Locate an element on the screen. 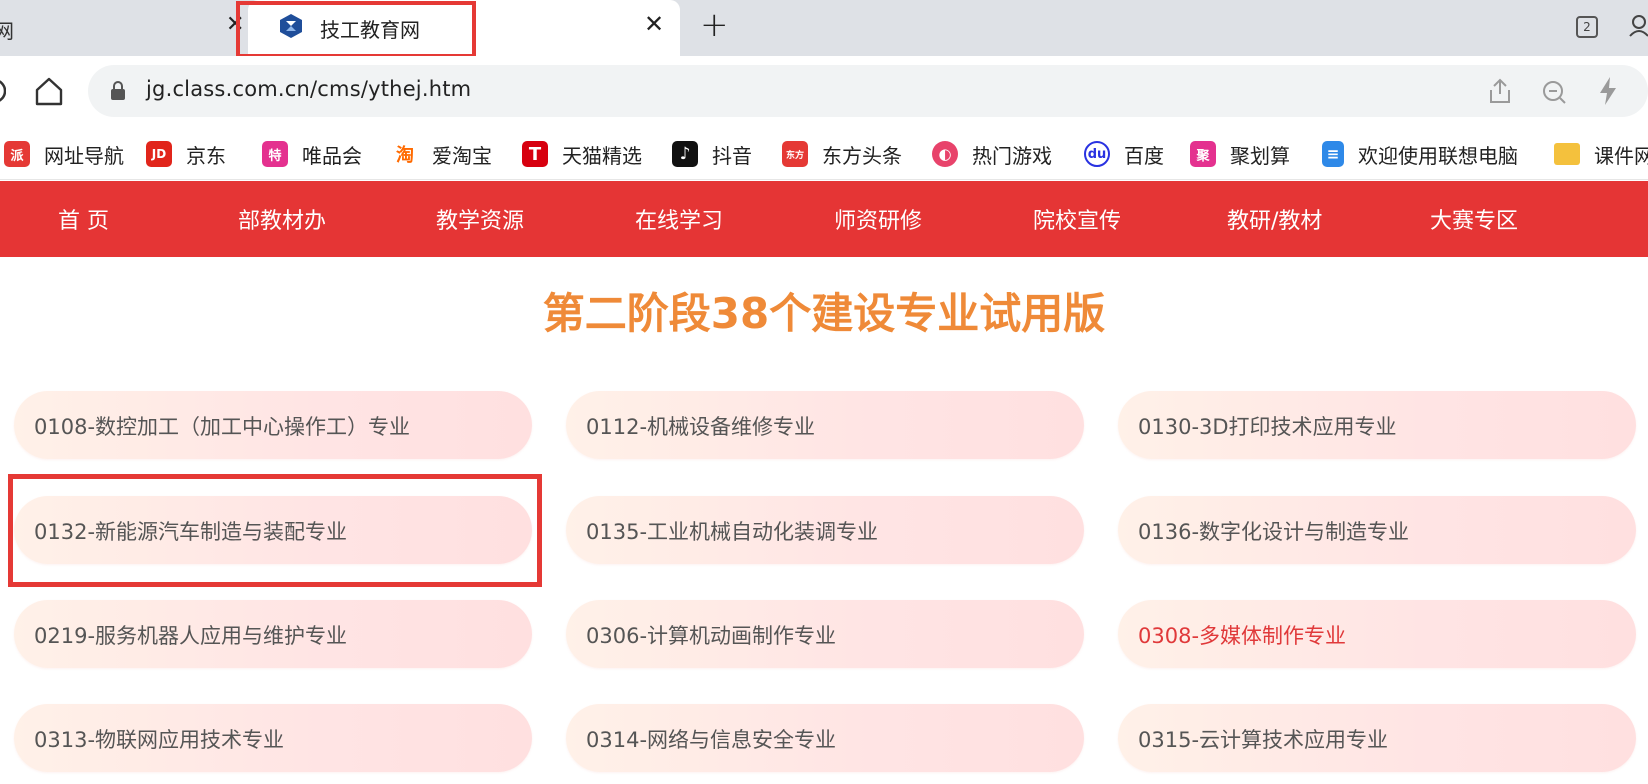 This screenshot has width=1648, height=784. major-label: 0108-数控加工（加工中心操作工）专业 is located at coordinates (222, 427).